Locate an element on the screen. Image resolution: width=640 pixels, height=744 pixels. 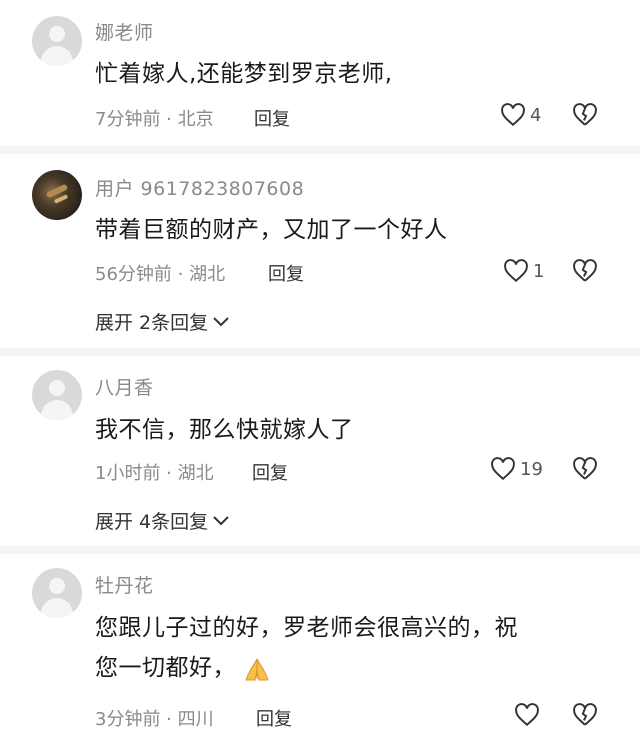
expand-replies-button: 展开 2条回复 is located at coordinates (162, 321).